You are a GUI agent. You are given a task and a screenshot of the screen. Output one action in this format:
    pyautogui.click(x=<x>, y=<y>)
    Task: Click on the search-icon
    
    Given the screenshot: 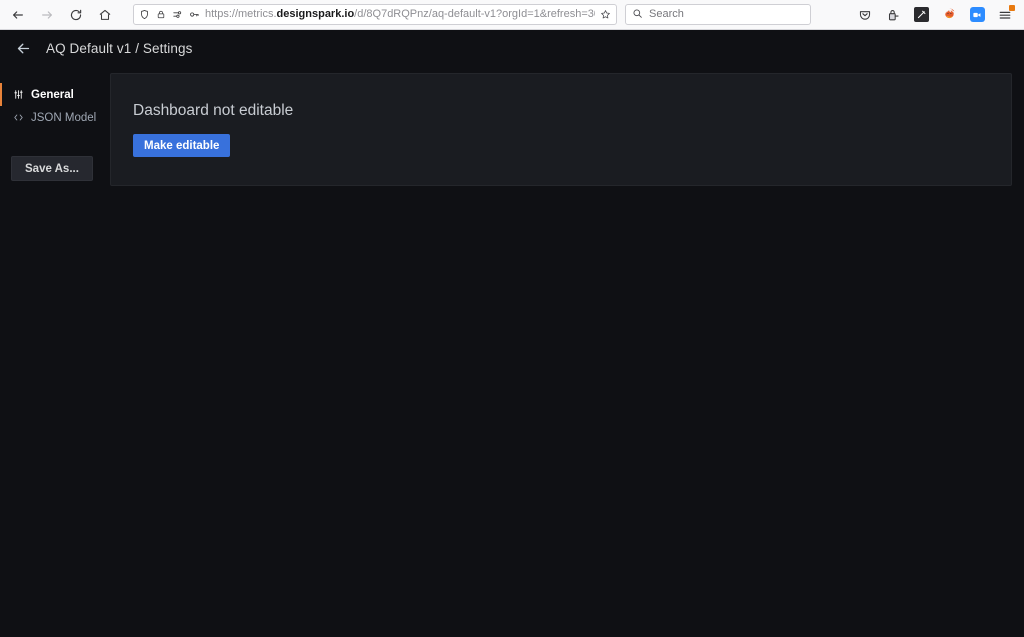 What is the action you would take?
    pyautogui.click(x=637, y=15)
    